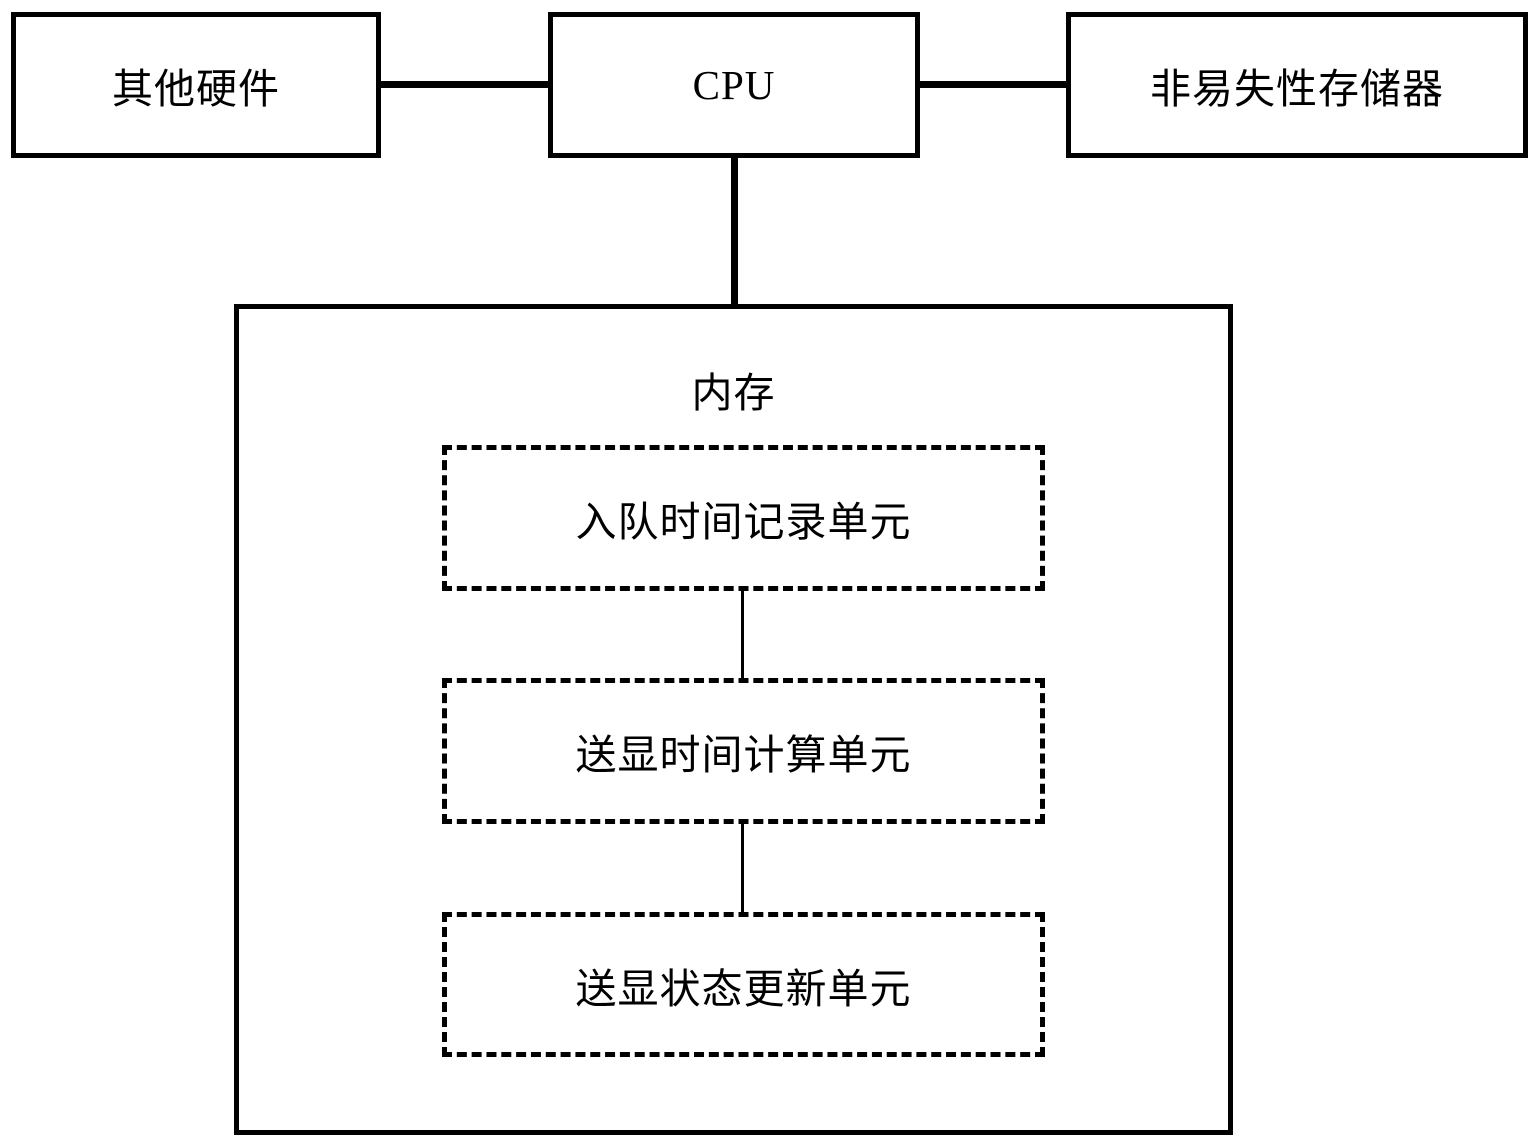 This screenshot has height=1144, width=1536. Describe the element at coordinates (734, 231) in the screenshot. I see `connector-cpu-to-memory` at that location.